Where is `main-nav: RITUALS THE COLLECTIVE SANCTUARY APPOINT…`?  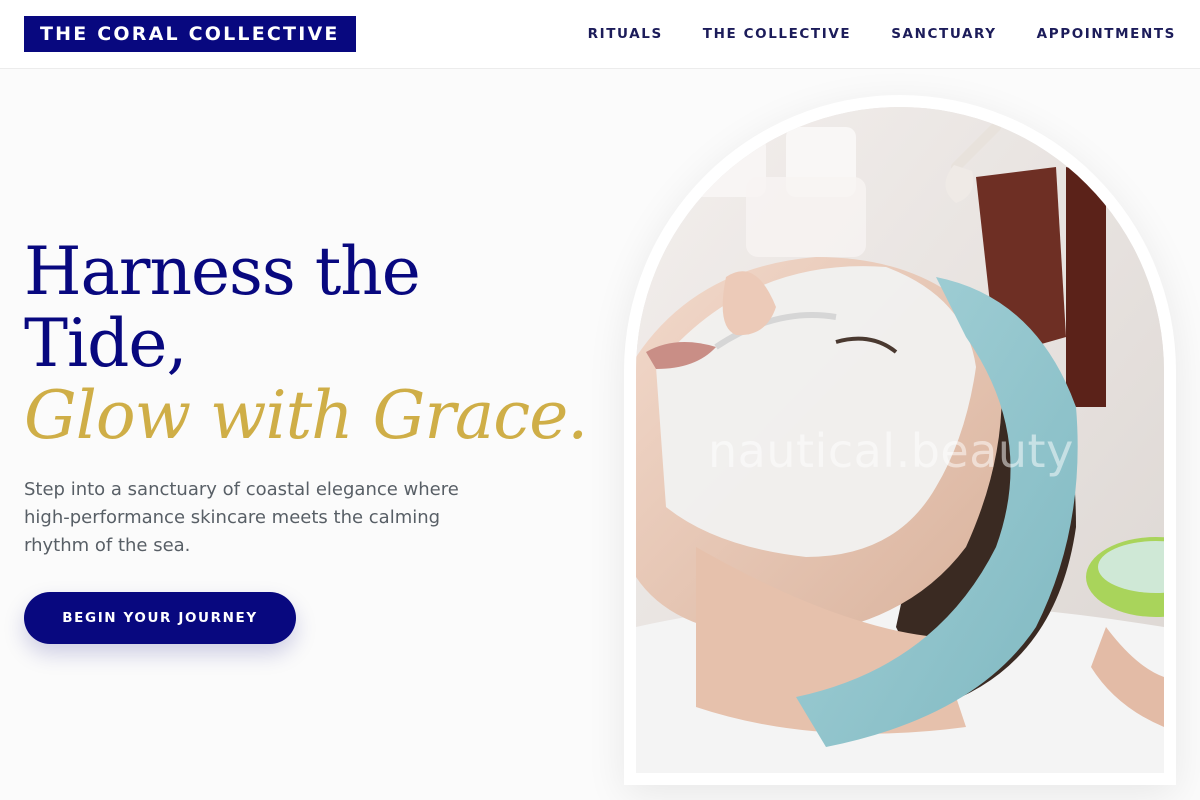 main-nav: RITUALS THE COLLECTIVE SANCTUARY APPOINT… is located at coordinates (882, 34).